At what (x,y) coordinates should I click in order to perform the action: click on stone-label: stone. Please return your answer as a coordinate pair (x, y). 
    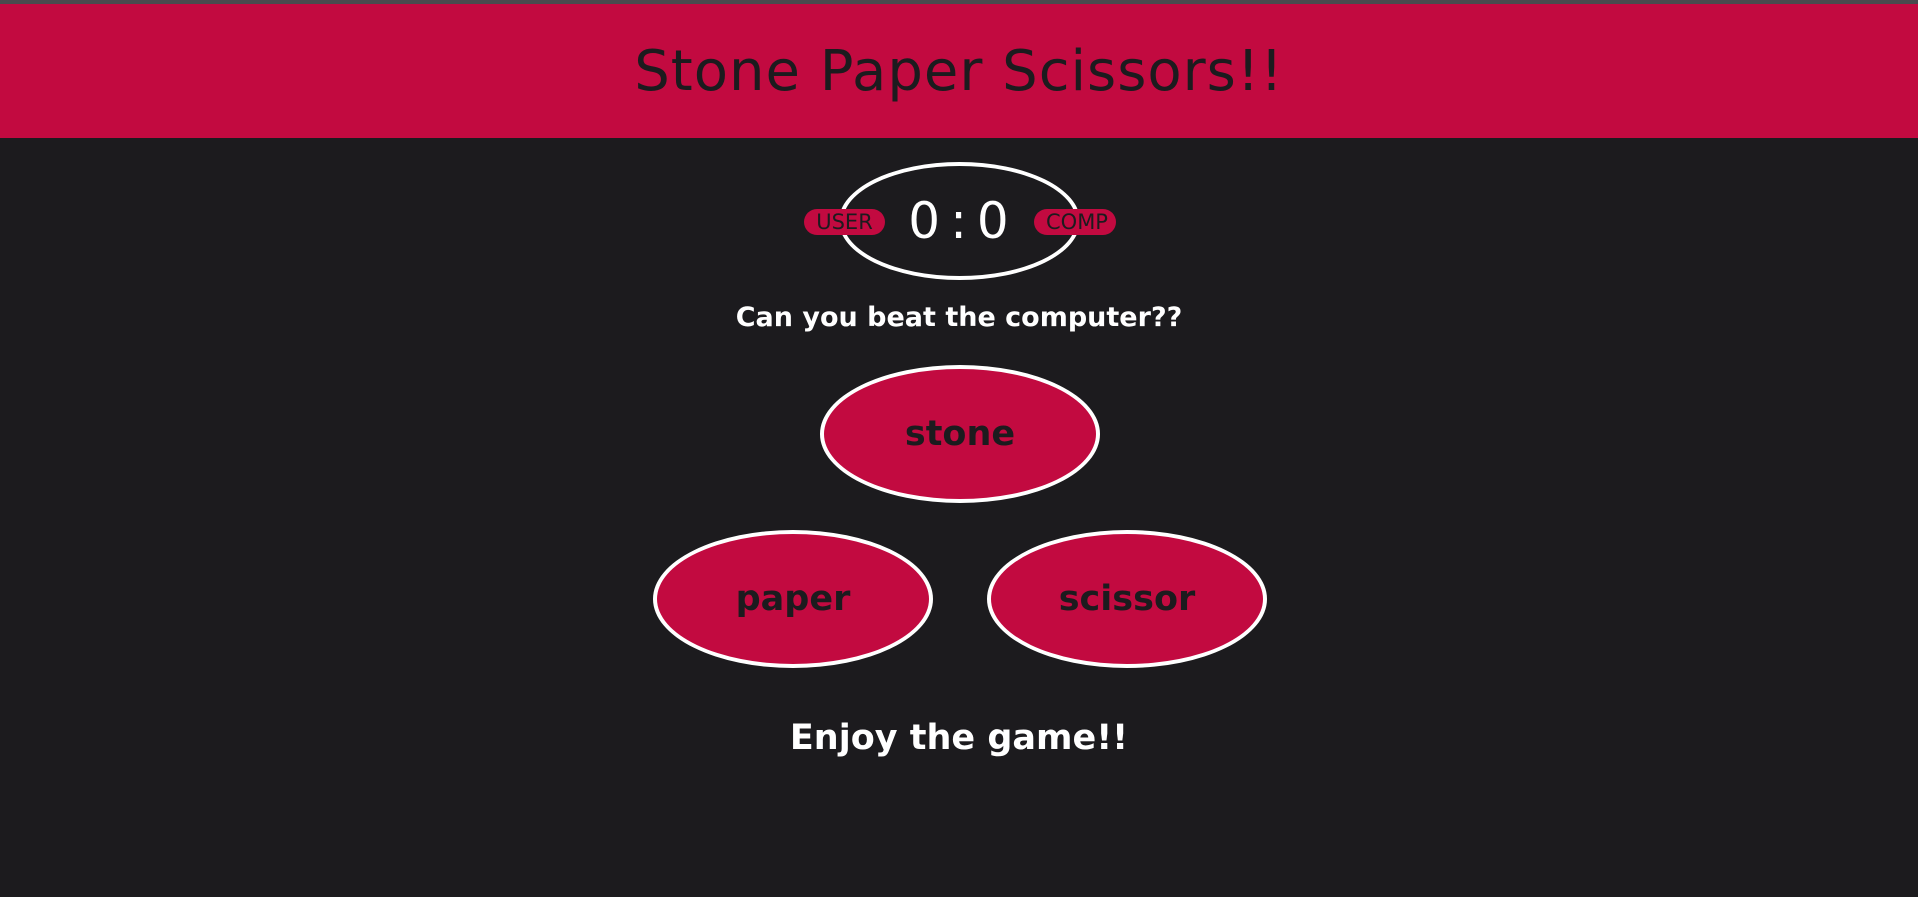
    Looking at the image, I should click on (960, 434).